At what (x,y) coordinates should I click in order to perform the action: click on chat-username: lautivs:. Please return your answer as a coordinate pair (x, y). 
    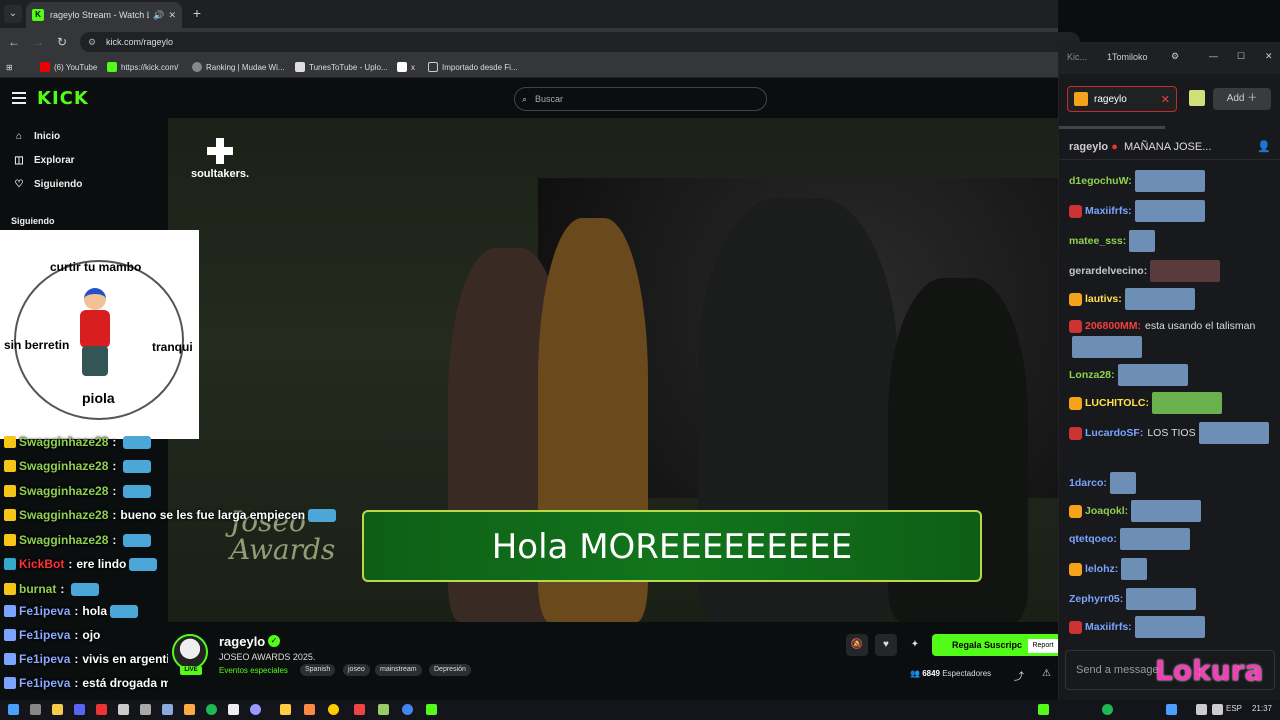
    Looking at the image, I should click on (1103, 299).